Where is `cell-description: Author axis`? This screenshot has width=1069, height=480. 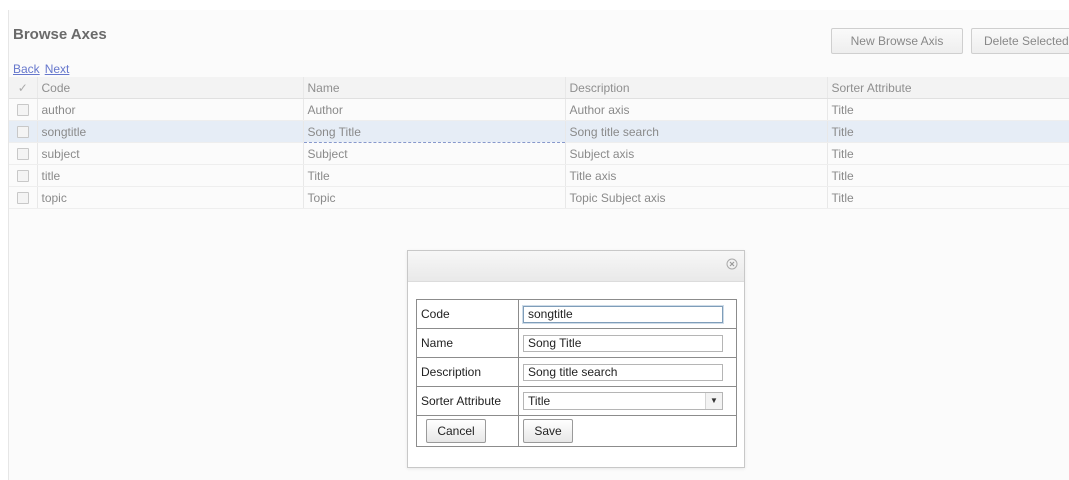
cell-description: Author axis is located at coordinates (696, 109).